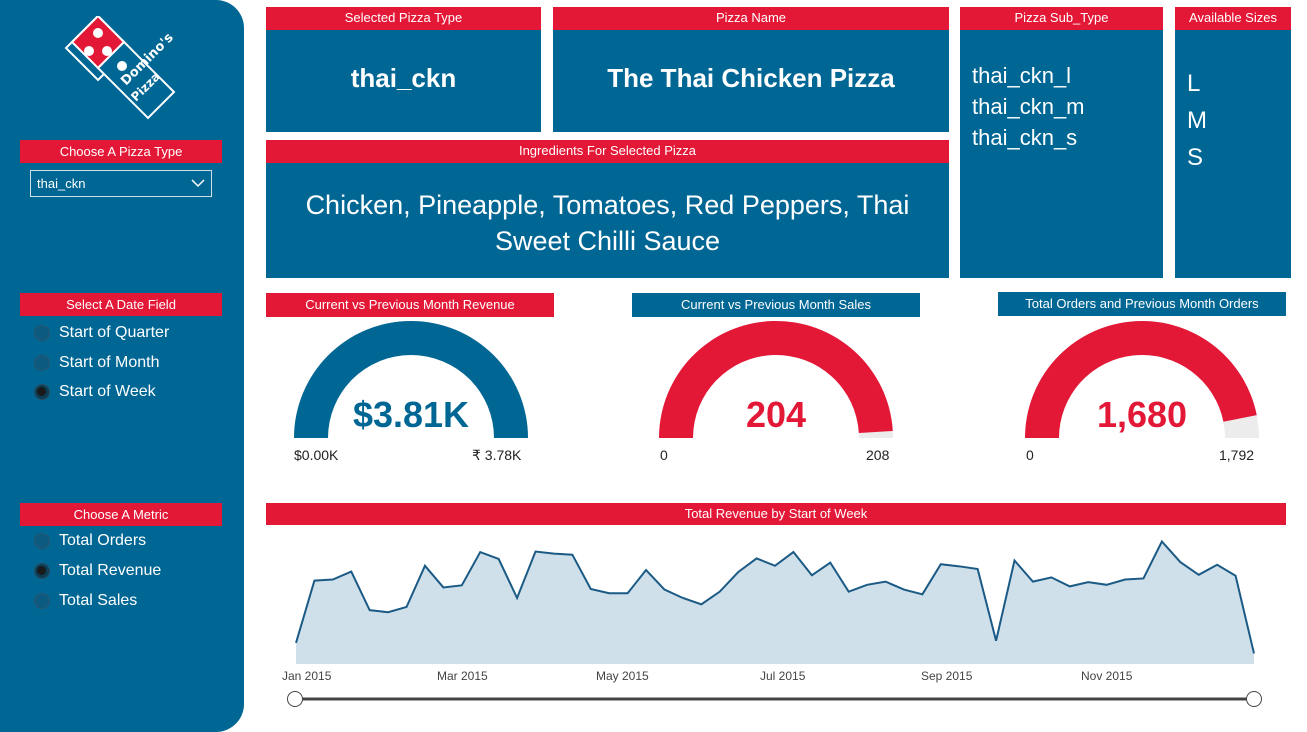 Image resolution: width=1307 pixels, height=732 pixels. What do you see at coordinates (1254, 699) in the screenshot?
I see `slider-handle-end` at bounding box center [1254, 699].